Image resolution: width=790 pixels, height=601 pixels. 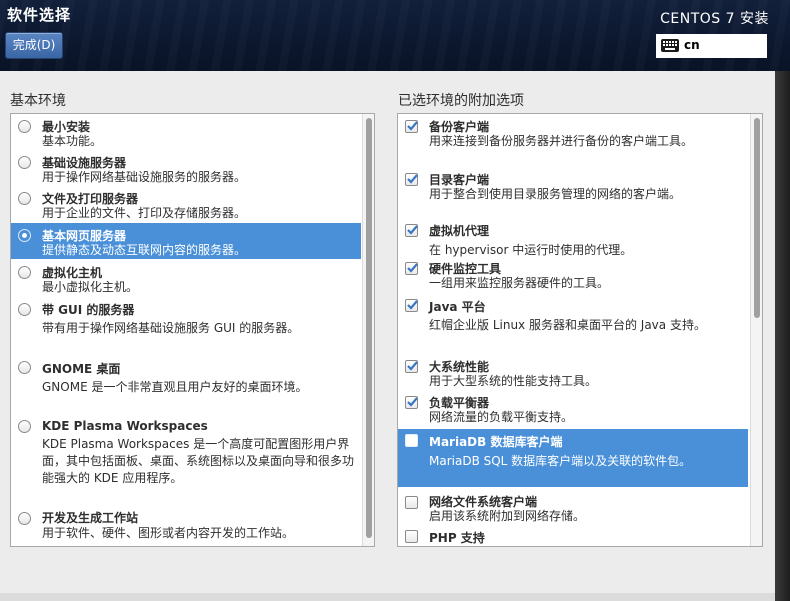 What do you see at coordinates (186, 132) in the screenshot?
I see `environment-item-minimal: 最小安装 基本功能。` at bounding box center [186, 132].